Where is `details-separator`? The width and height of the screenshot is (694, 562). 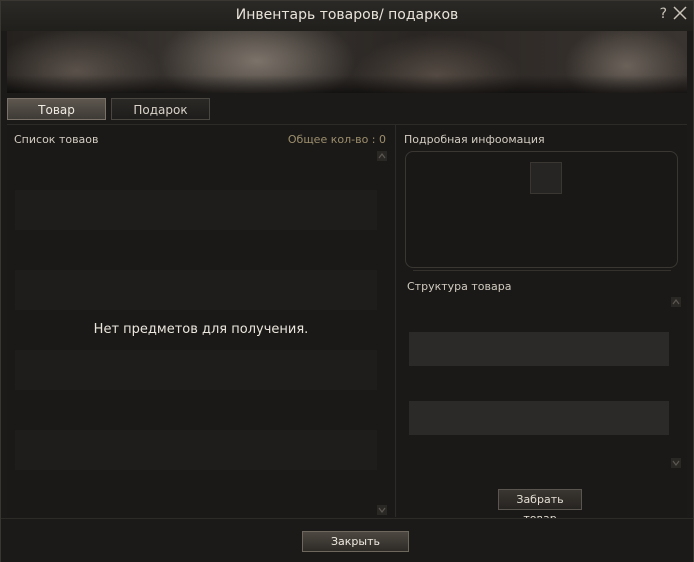
details-separator is located at coordinates (542, 270).